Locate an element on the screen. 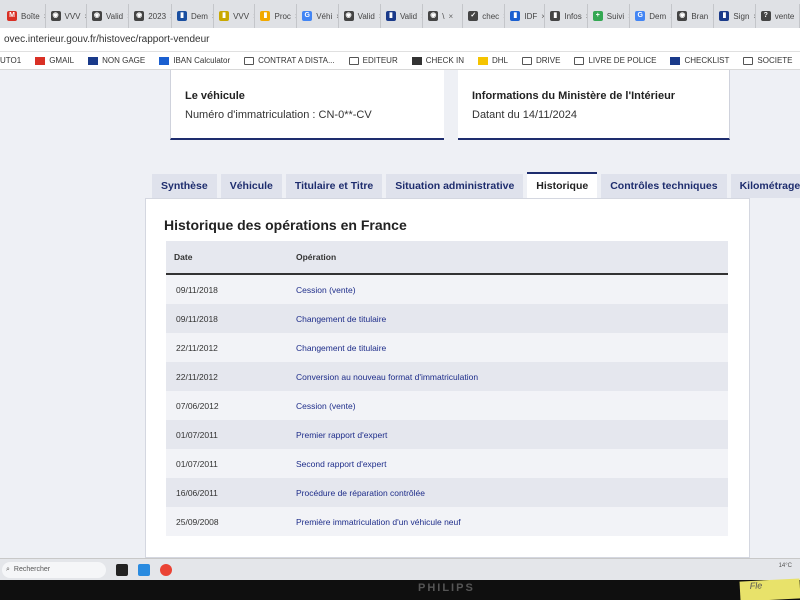 The height and width of the screenshot is (600, 800). app-icon is located at coordinates (144, 569).